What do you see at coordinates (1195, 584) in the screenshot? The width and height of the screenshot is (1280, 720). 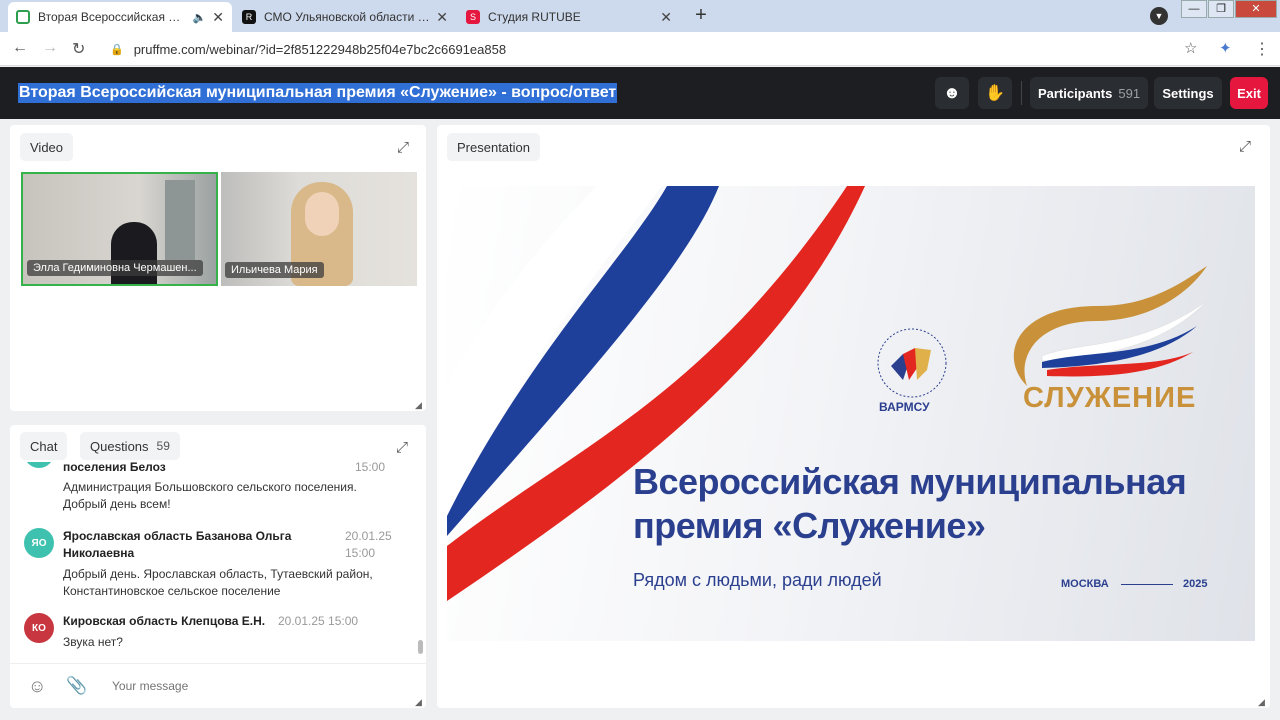 I see `slide-year: 2025` at bounding box center [1195, 584].